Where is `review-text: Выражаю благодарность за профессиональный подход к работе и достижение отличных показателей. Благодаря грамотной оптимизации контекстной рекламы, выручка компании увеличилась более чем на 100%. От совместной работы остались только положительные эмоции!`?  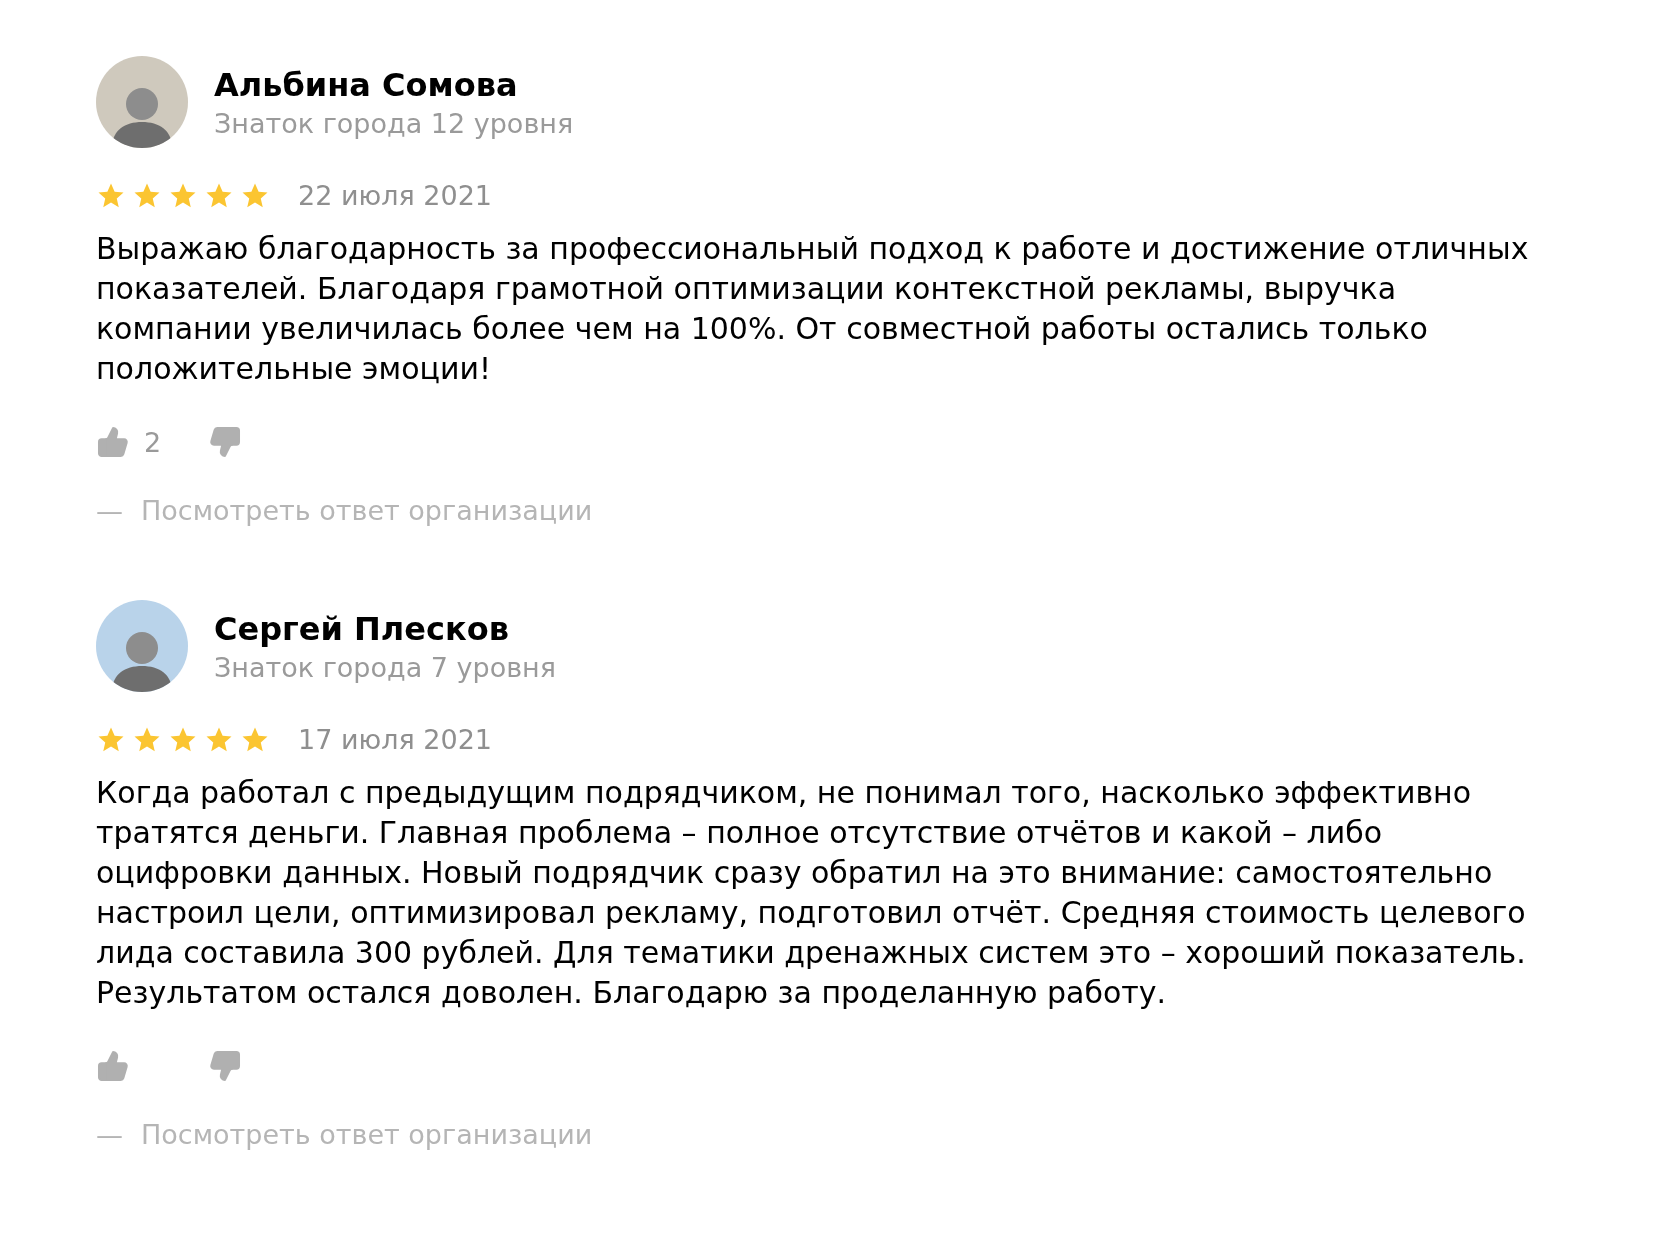
review-text: Выражаю благодарность за профессиональный подход к работе и достижение отличных показателей. Благодаря грамотной оптимизации контекстной рекламы, выручка компании увеличилась более чем на 100%. От совместной работы остались только положительные эмоции! is located at coordinates (813, 309).